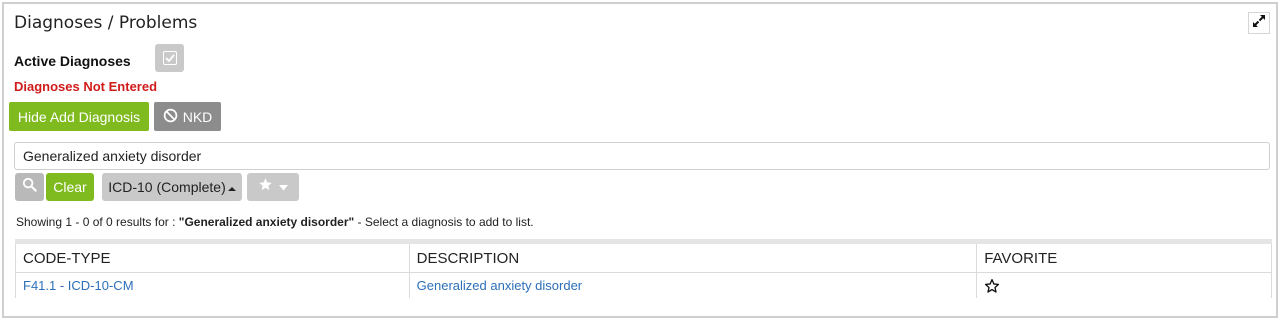  I want to click on nkd-button: NKD, so click(187, 116).